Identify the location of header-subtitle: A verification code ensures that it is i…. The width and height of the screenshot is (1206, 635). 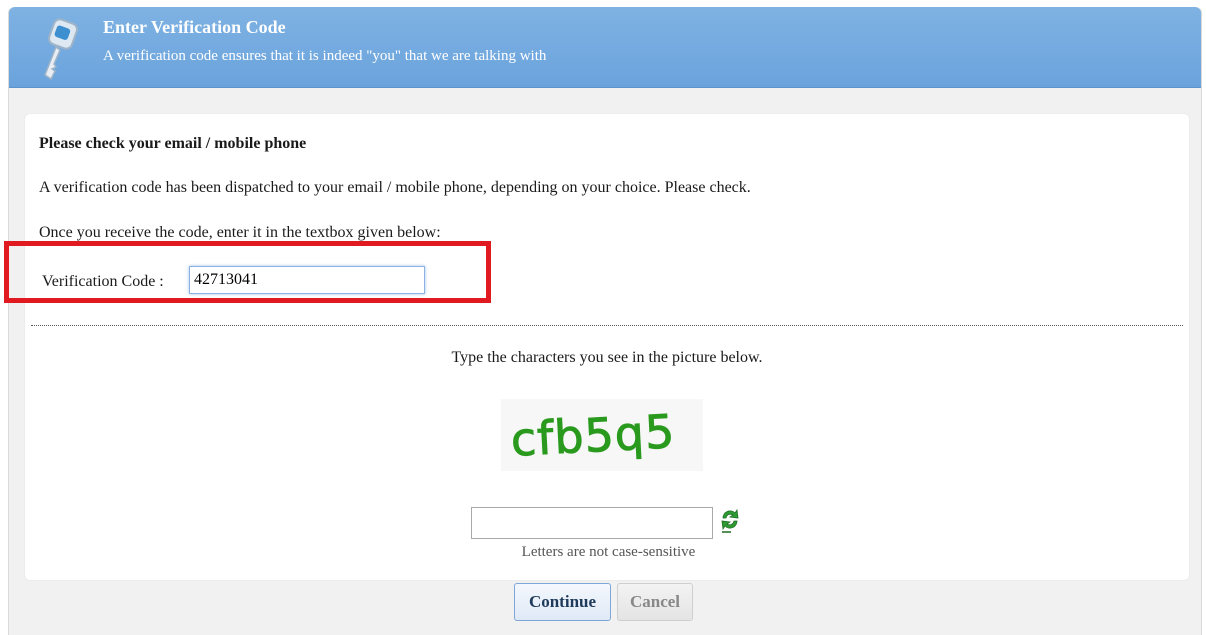
(325, 56).